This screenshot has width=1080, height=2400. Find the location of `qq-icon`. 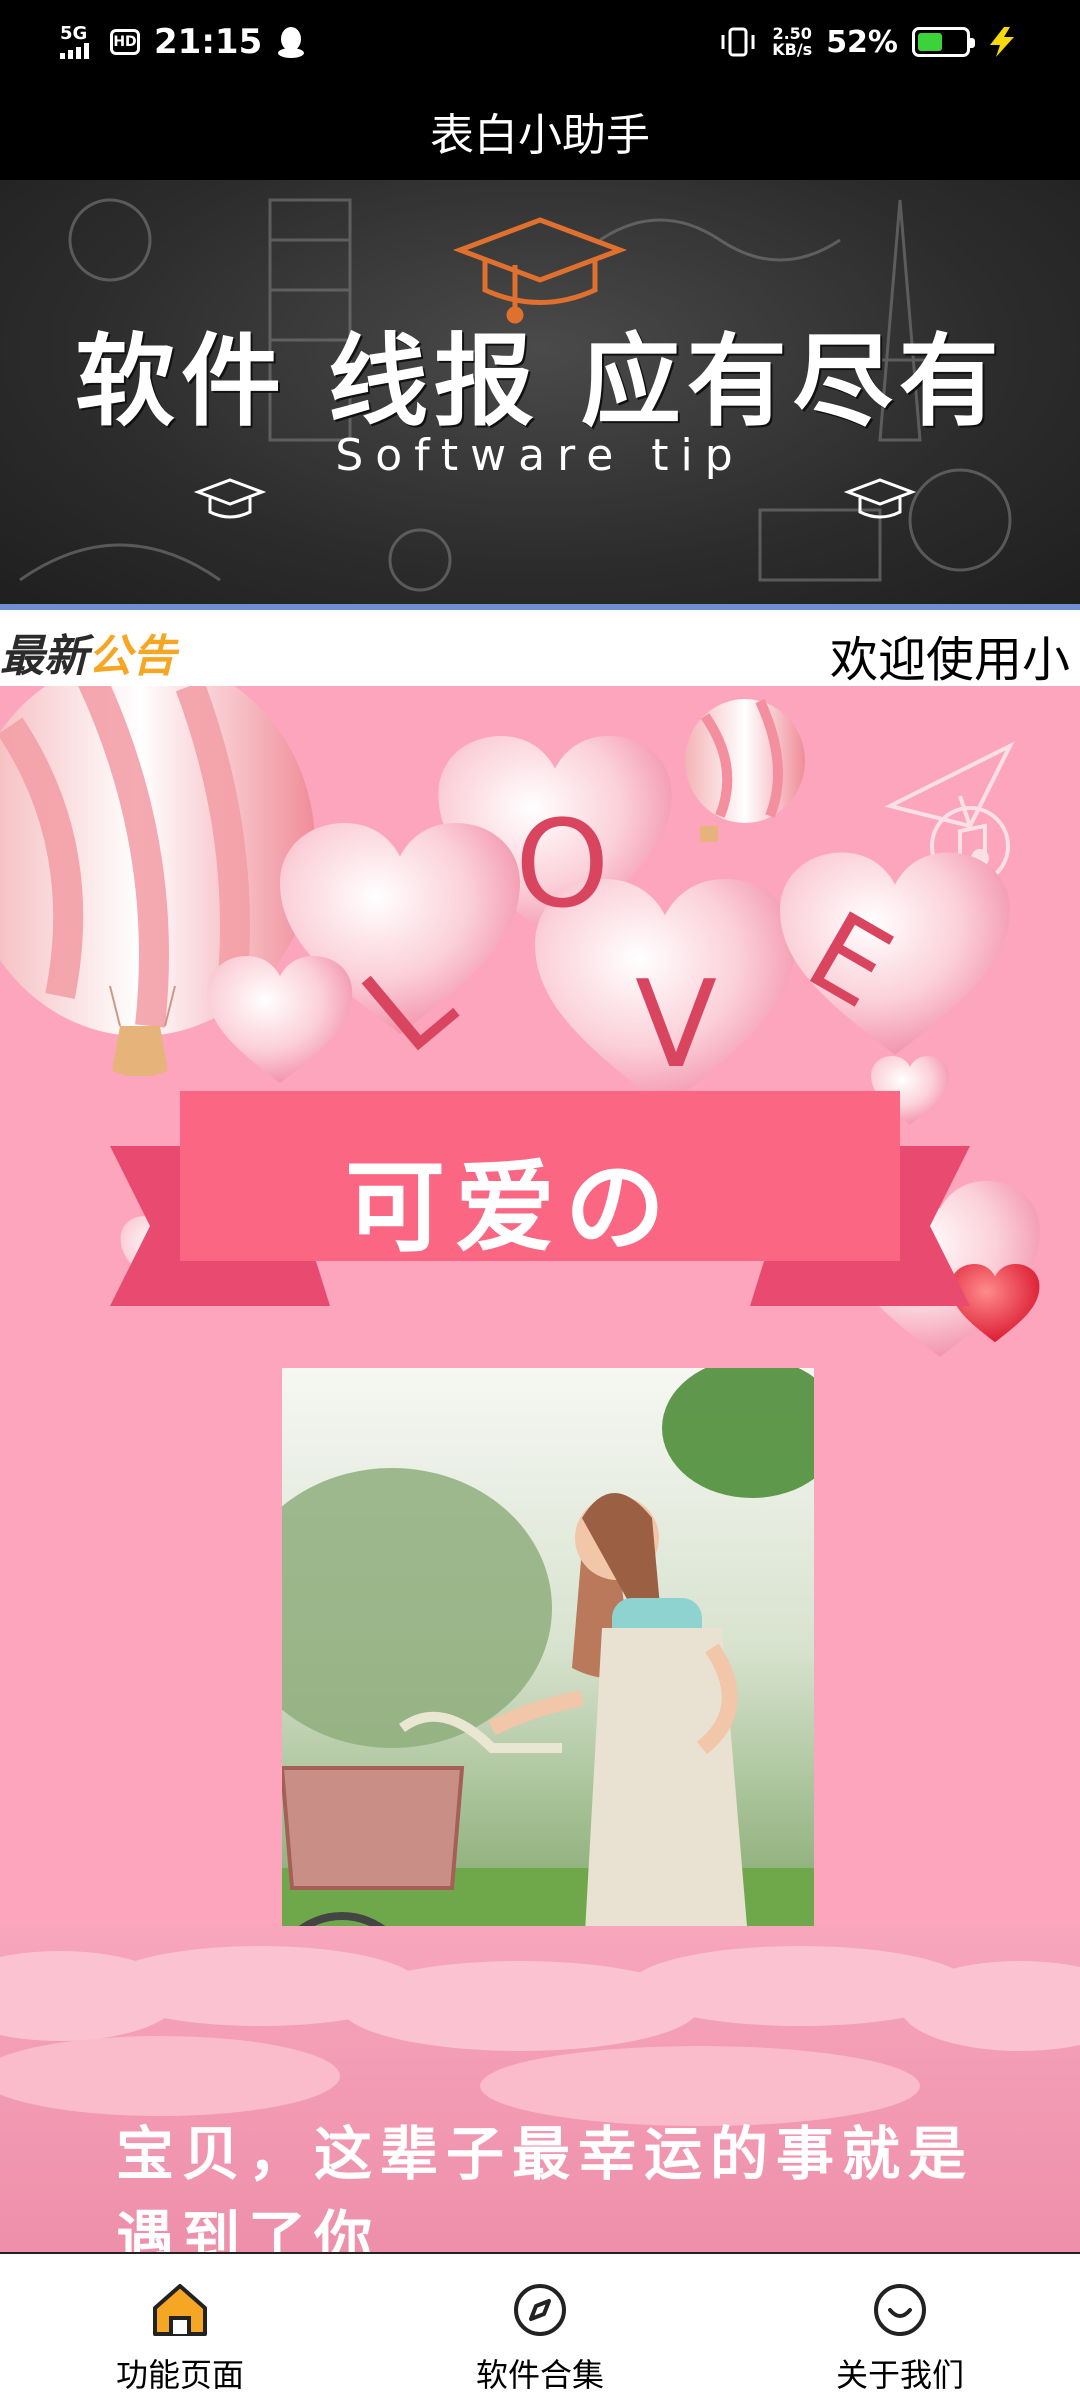

qq-icon is located at coordinates (291, 42).